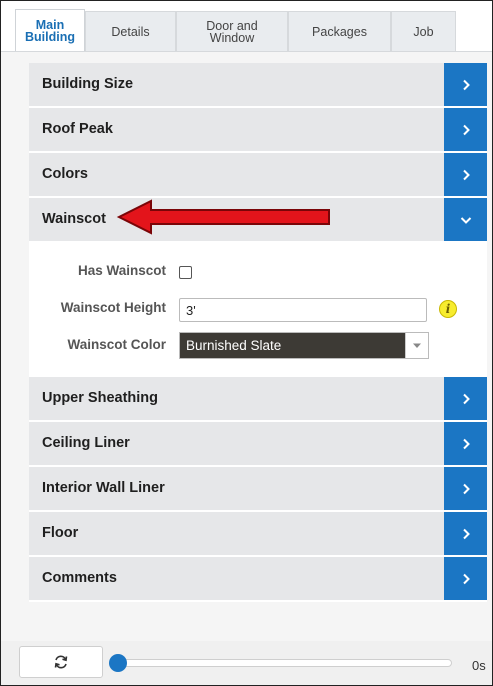 Image resolution: width=493 pixels, height=686 pixels. Describe the element at coordinates (258, 489) in the screenshot. I see `section-interior-wall-liner: Interior Wall Liner` at that location.